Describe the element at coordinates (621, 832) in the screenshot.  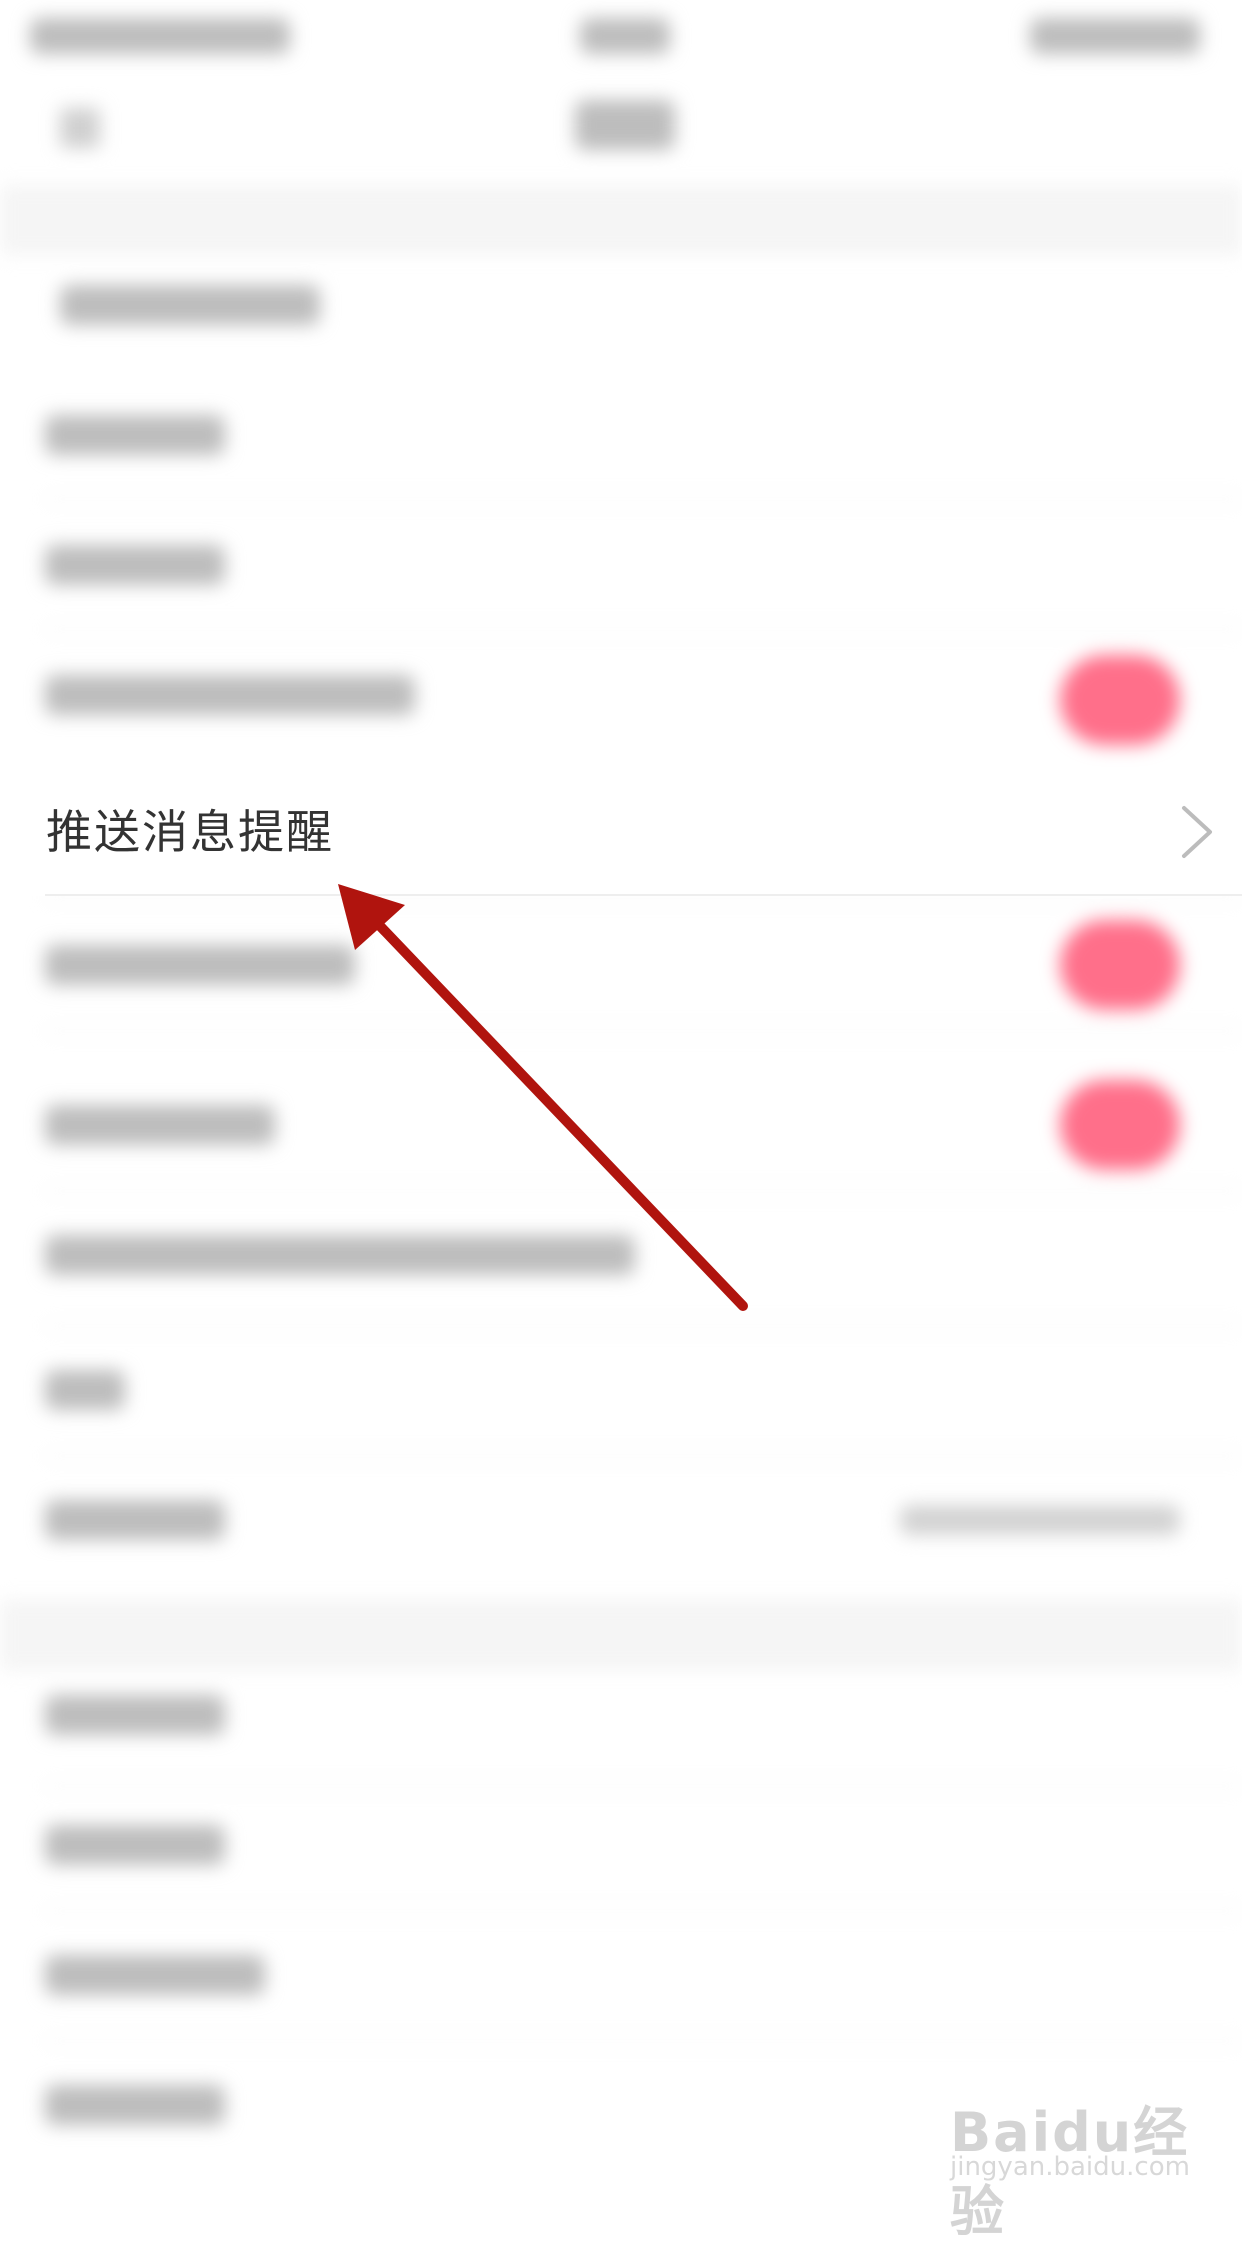
I see `settings-item-push-notification: 推送消息提醒` at that location.